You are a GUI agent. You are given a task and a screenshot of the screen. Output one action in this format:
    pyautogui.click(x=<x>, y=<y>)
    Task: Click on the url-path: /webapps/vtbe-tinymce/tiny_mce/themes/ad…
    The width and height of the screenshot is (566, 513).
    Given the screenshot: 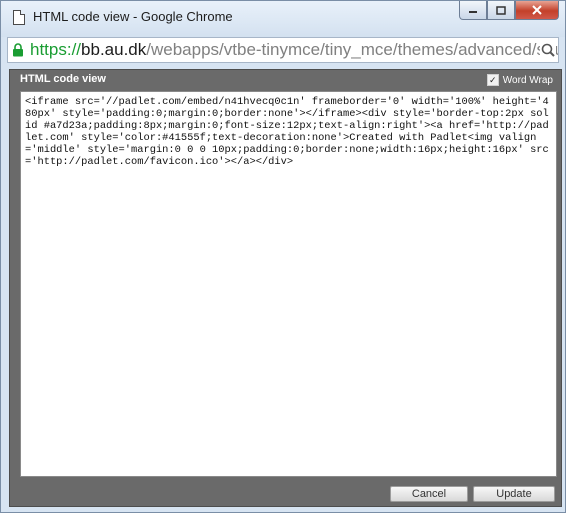 What is the action you would take?
    pyautogui.click(x=352, y=49)
    